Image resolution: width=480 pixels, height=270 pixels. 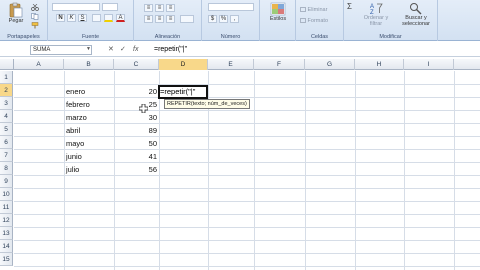 I want to click on name-box-dropdown-icon: ▼, so click(x=88, y=49).